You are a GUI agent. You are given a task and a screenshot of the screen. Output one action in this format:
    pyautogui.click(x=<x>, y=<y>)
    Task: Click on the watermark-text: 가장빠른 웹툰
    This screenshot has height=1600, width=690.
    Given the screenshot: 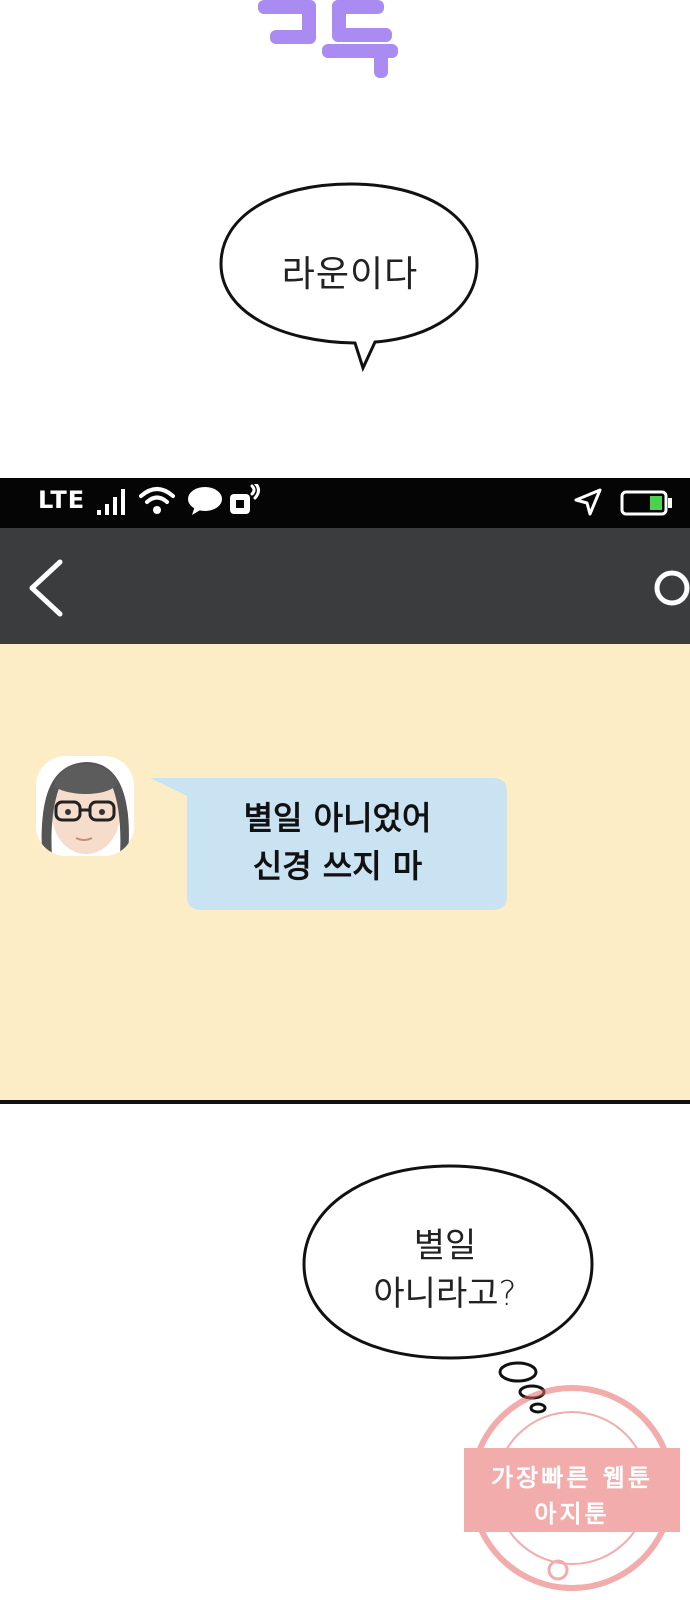 What is the action you would take?
    pyautogui.click(x=572, y=1478)
    